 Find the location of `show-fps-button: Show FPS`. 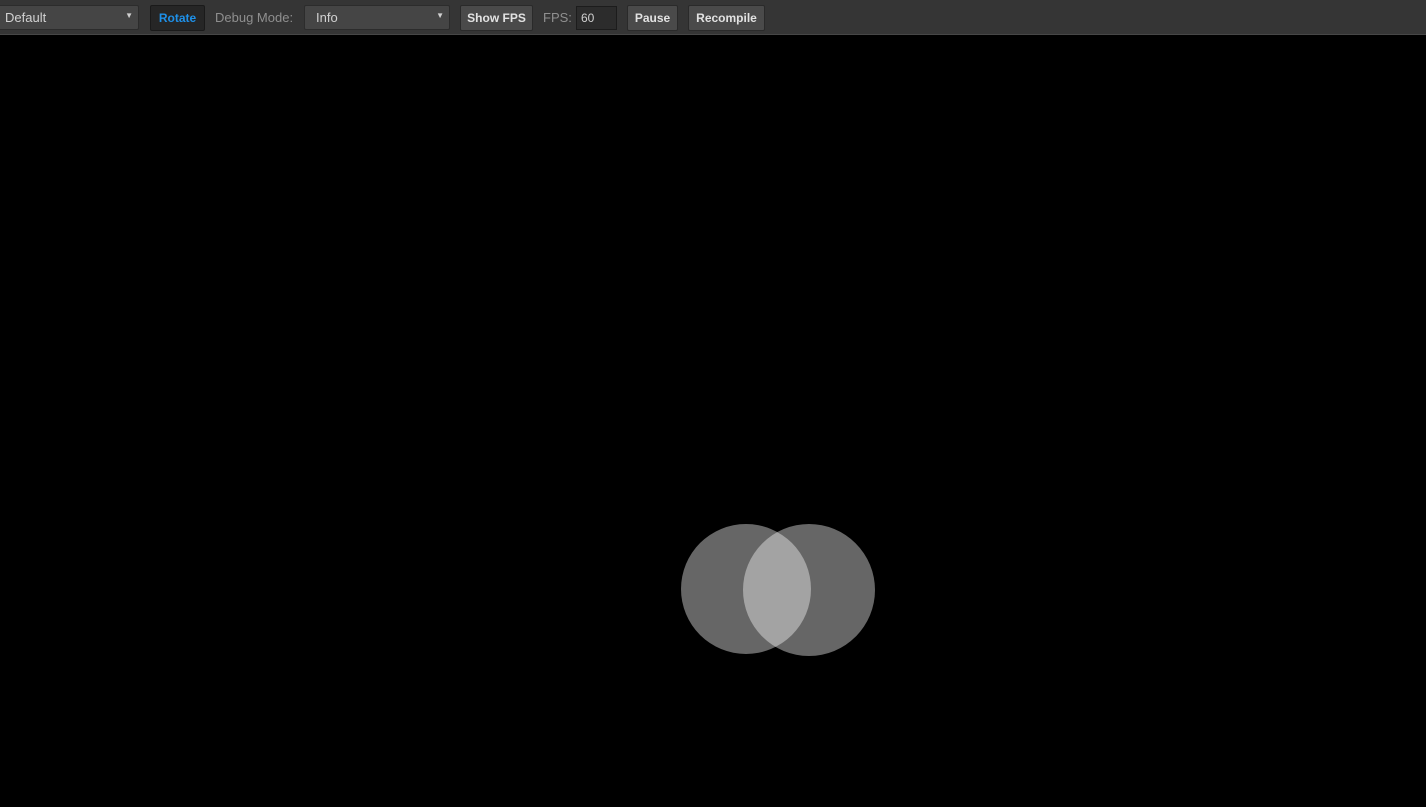

show-fps-button: Show FPS is located at coordinates (496, 18).